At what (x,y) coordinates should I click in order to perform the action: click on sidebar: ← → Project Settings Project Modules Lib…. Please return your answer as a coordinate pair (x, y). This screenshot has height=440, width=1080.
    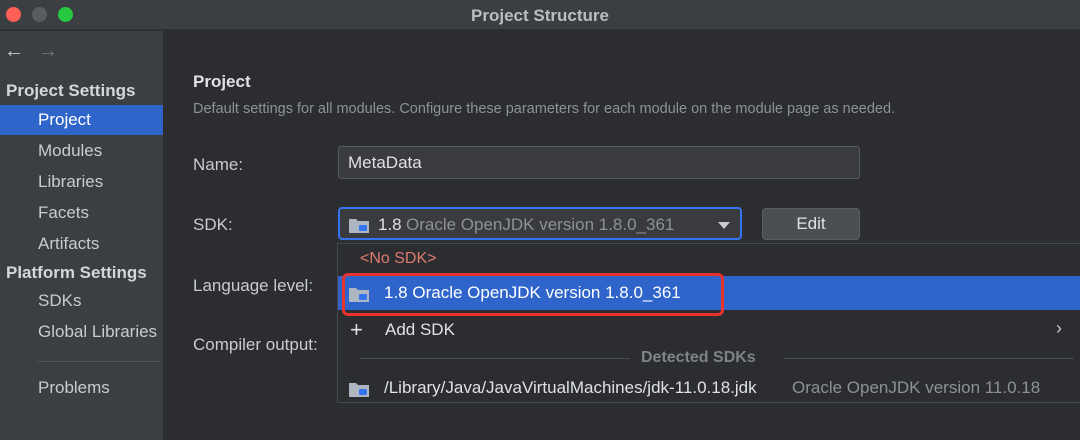
    Looking at the image, I should click on (82, 235).